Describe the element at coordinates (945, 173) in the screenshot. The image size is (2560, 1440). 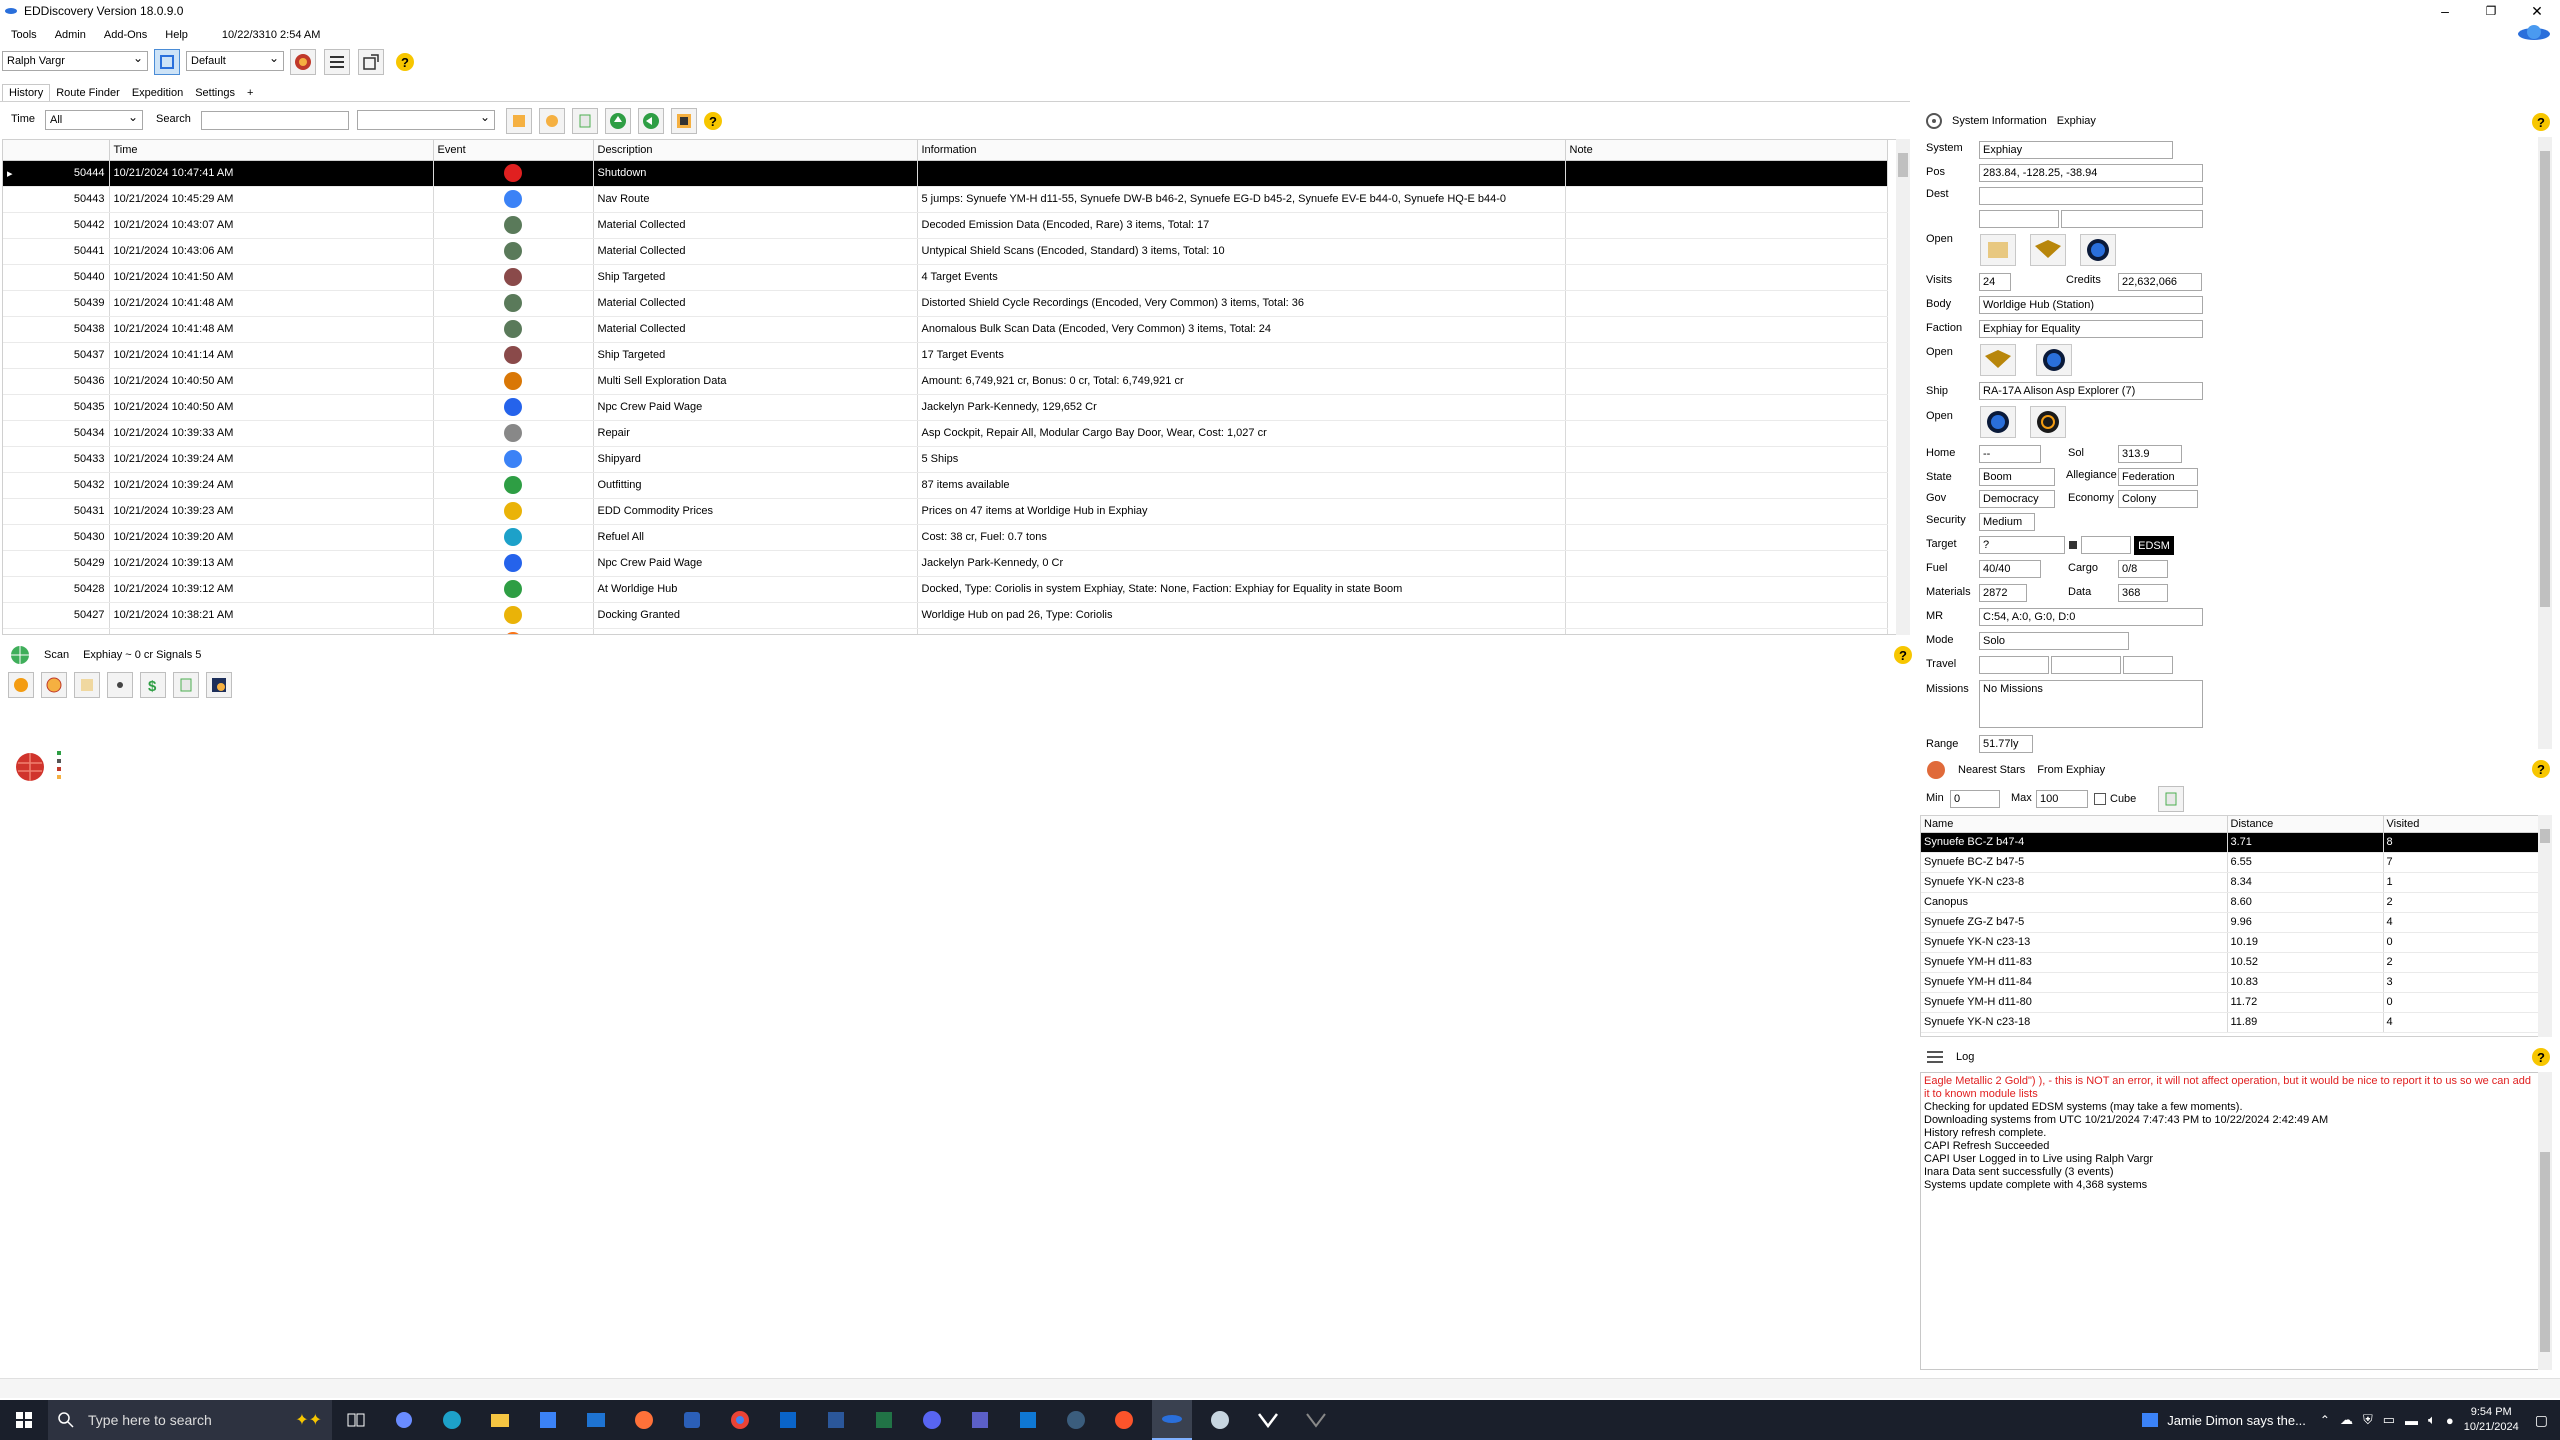
I see `history-row: ▸ 50444 10/21/2024 10:47:41 AM Shutdown` at that location.